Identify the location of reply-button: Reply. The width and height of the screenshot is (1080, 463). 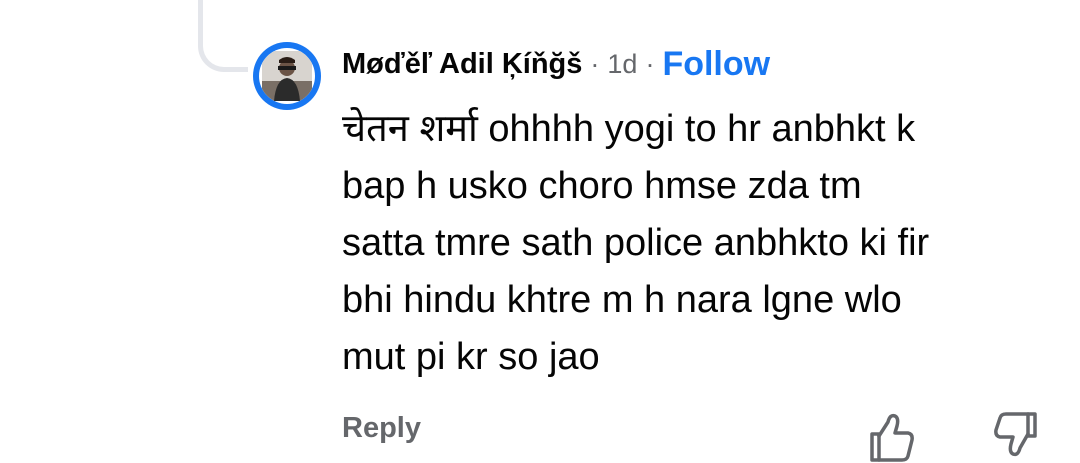
(381, 428).